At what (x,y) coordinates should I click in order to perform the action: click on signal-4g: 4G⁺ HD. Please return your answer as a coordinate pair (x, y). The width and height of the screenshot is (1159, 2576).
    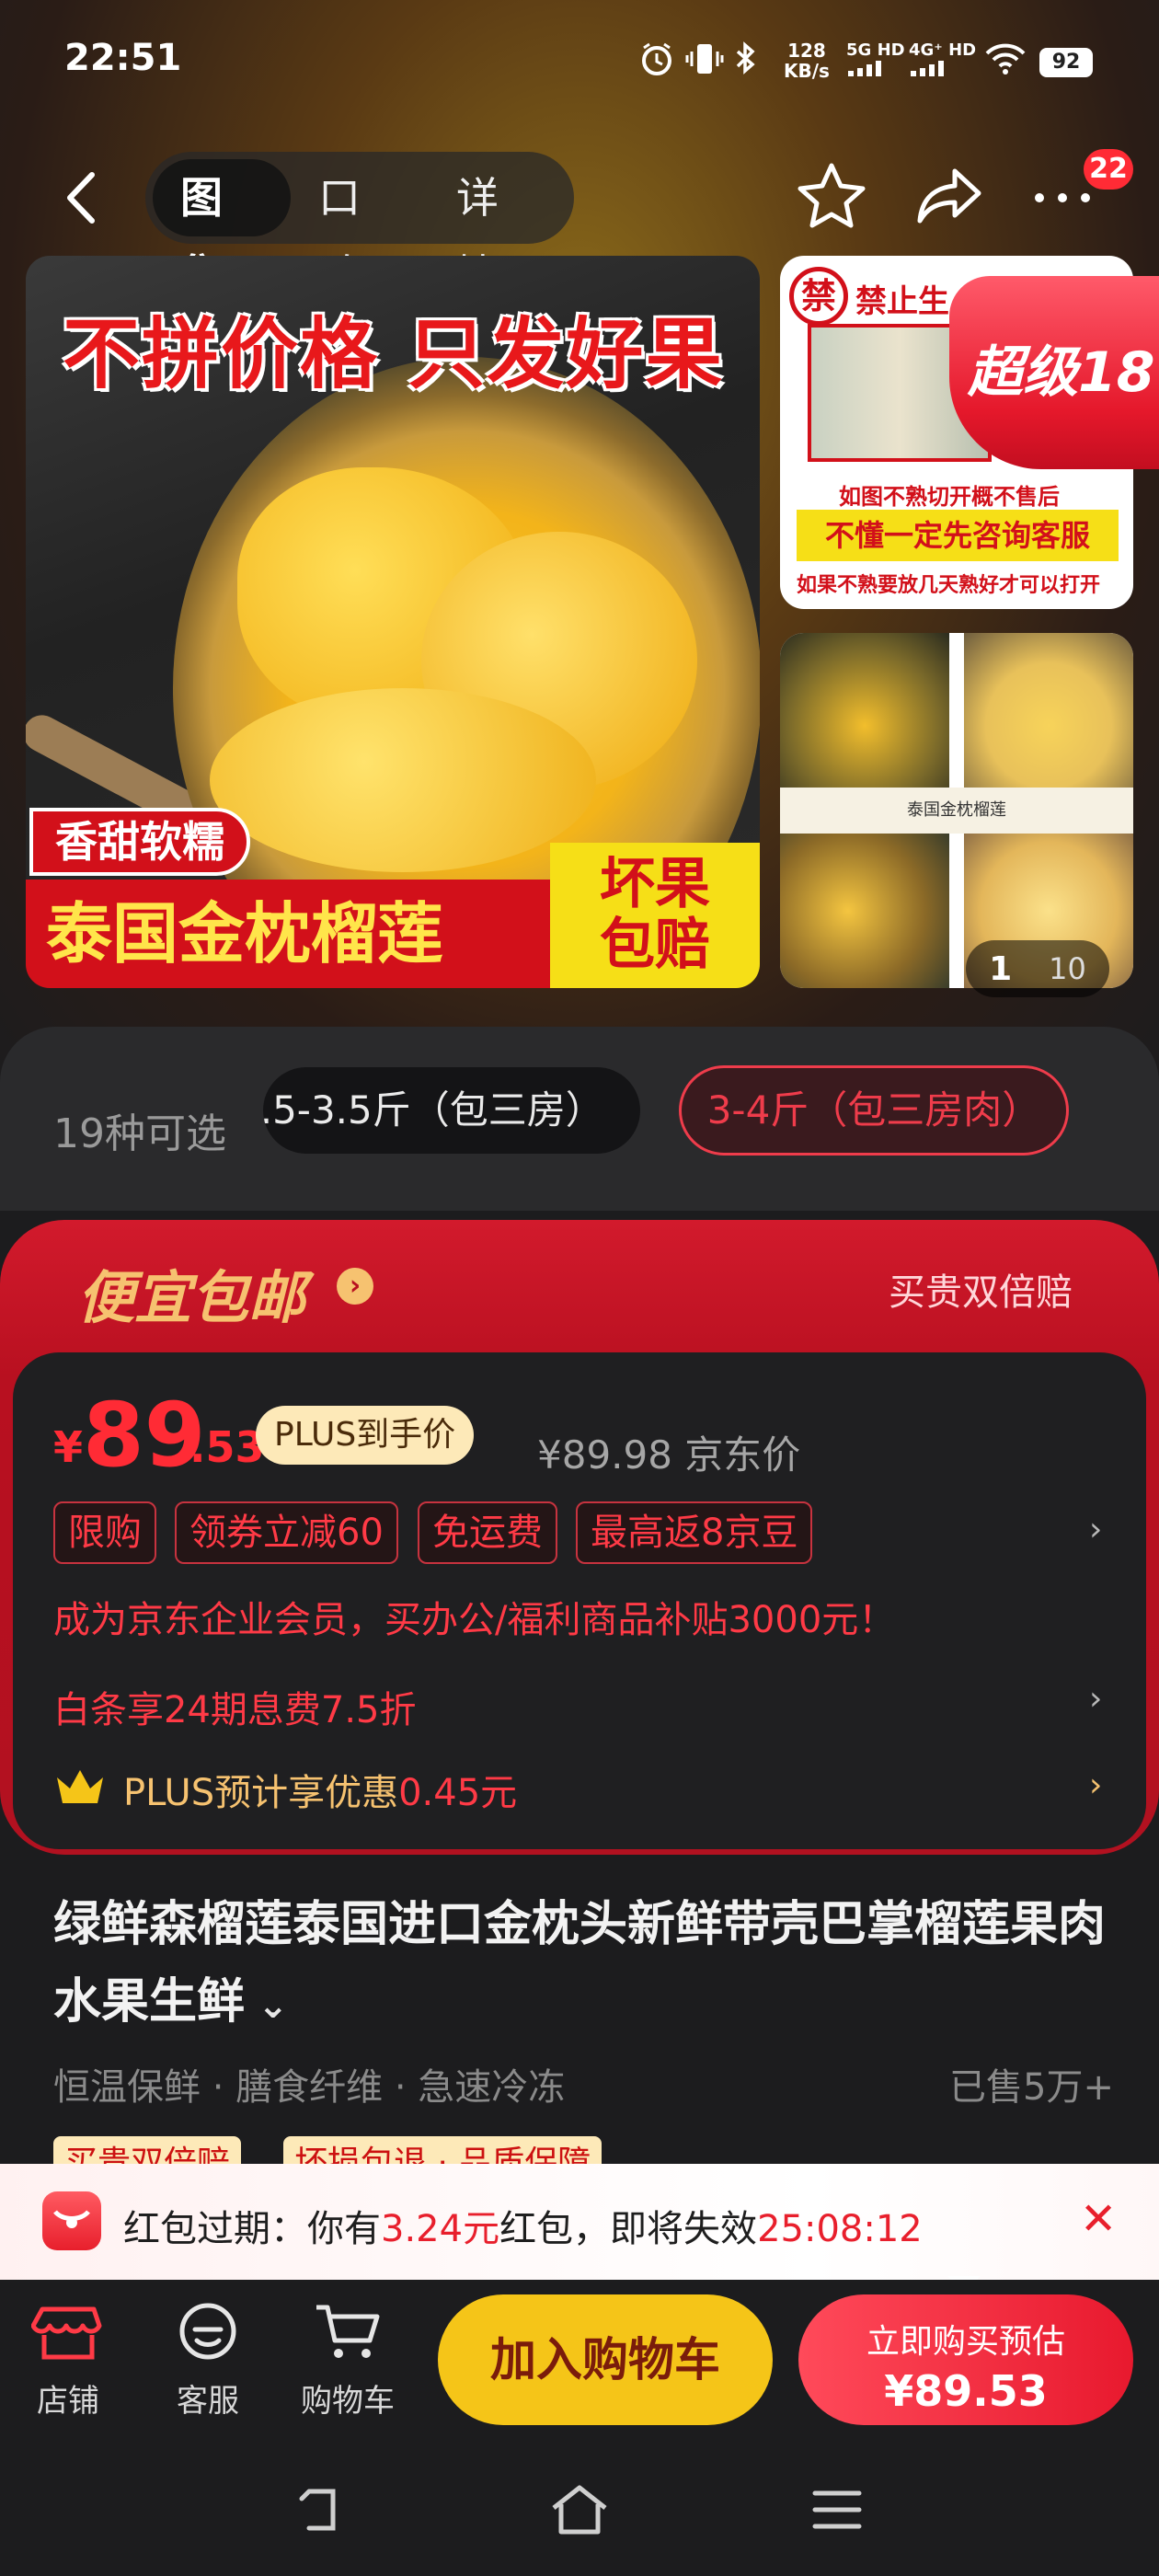
    Looking at the image, I should click on (942, 60).